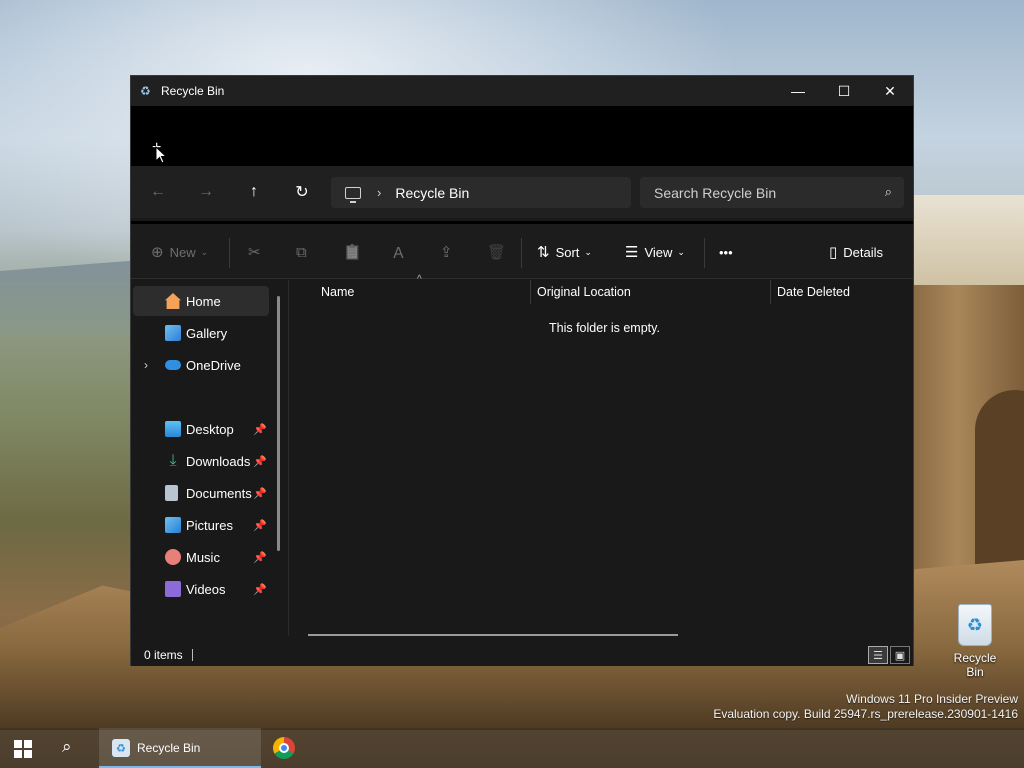  Describe the element at coordinates (759, 192) in the screenshot. I see `search-input` at that location.